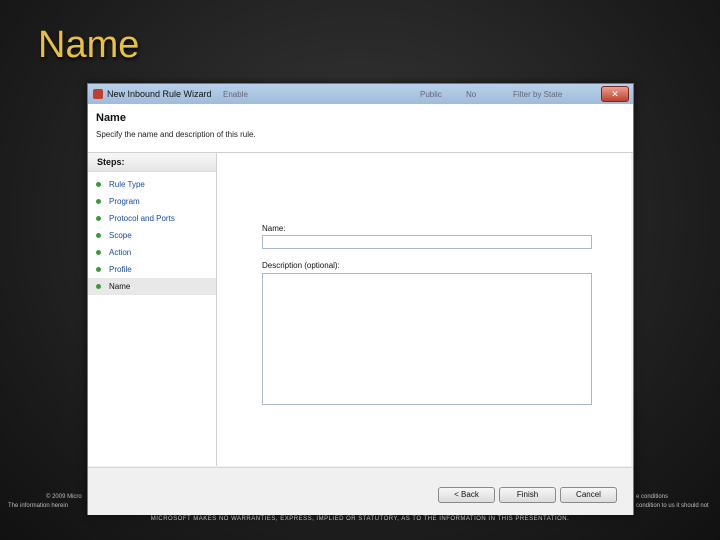 The height and width of the screenshot is (540, 720). Describe the element at coordinates (98, 94) in the screenshot. I see `firewall-icon` at that location.